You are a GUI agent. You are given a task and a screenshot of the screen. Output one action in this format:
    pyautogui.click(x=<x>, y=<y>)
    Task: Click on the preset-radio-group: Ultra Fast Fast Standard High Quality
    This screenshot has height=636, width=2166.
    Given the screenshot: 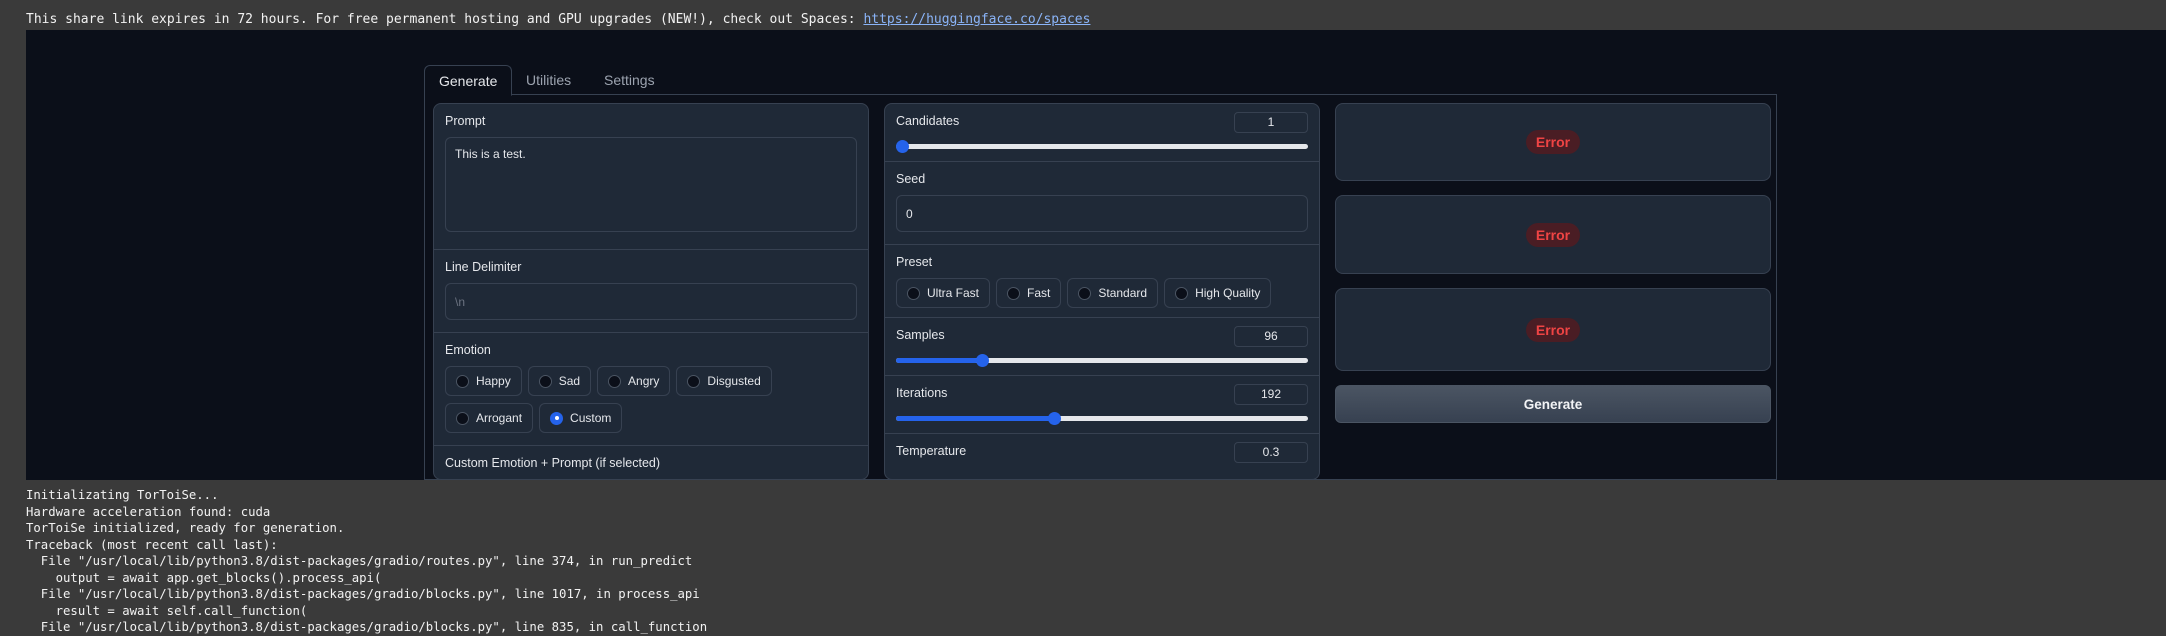 What is the action you would take?
    pyautogui.click(x=1102, y=293)
    